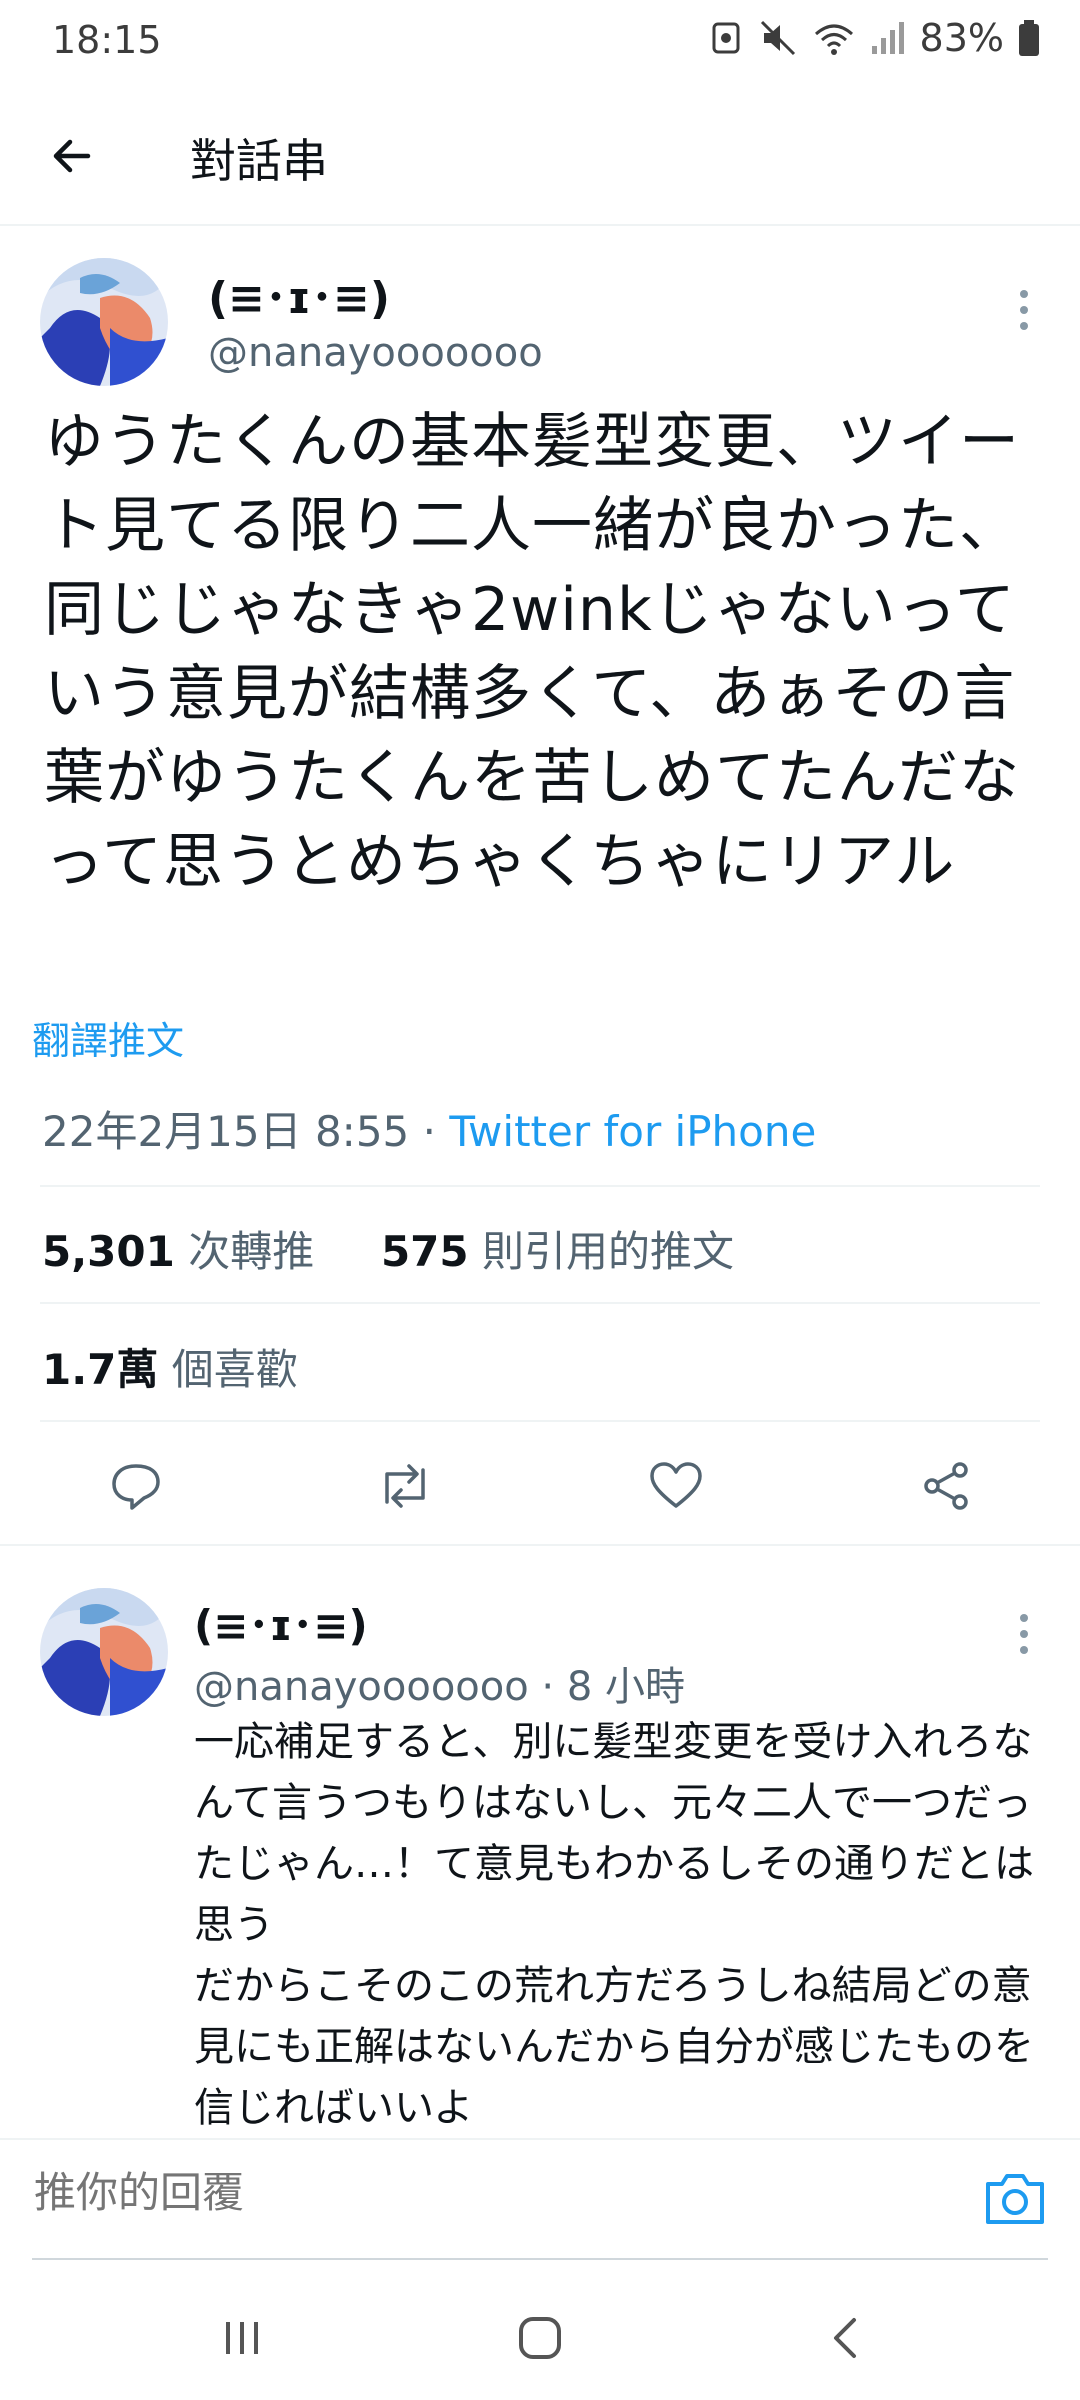  I want to click on chevron-left-icon, so click(845, 2338).